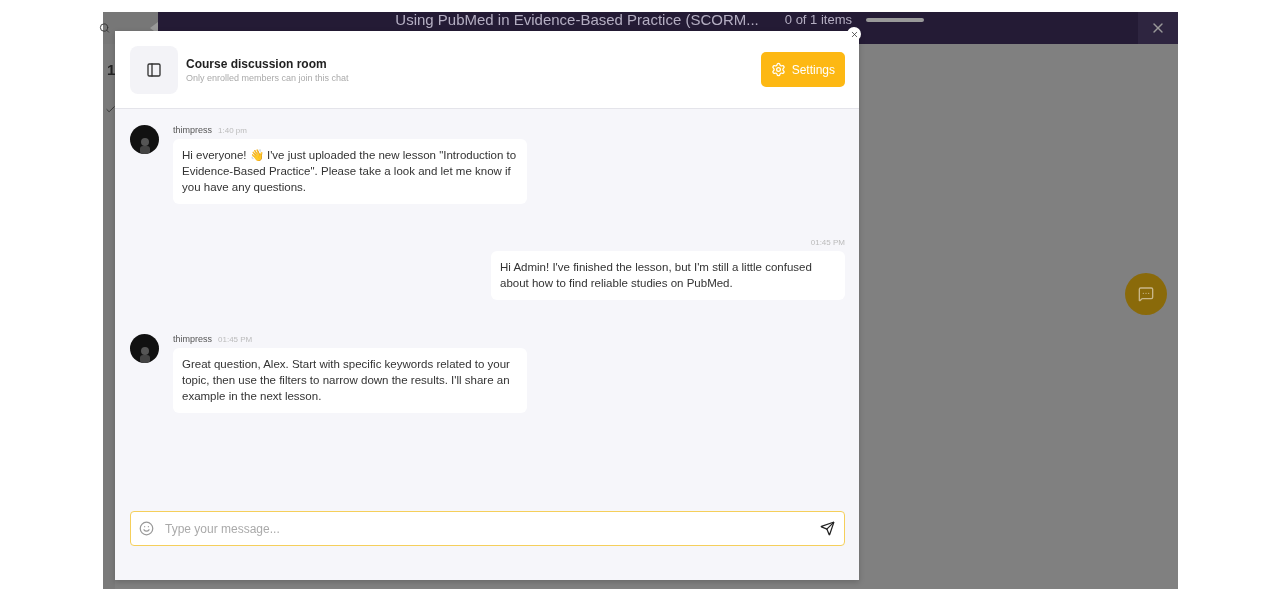 This screenshot has height=600, width=1280. Describe the element at coordinates (1146, 294) in the screenshot. I see `chat-icon` at that location.